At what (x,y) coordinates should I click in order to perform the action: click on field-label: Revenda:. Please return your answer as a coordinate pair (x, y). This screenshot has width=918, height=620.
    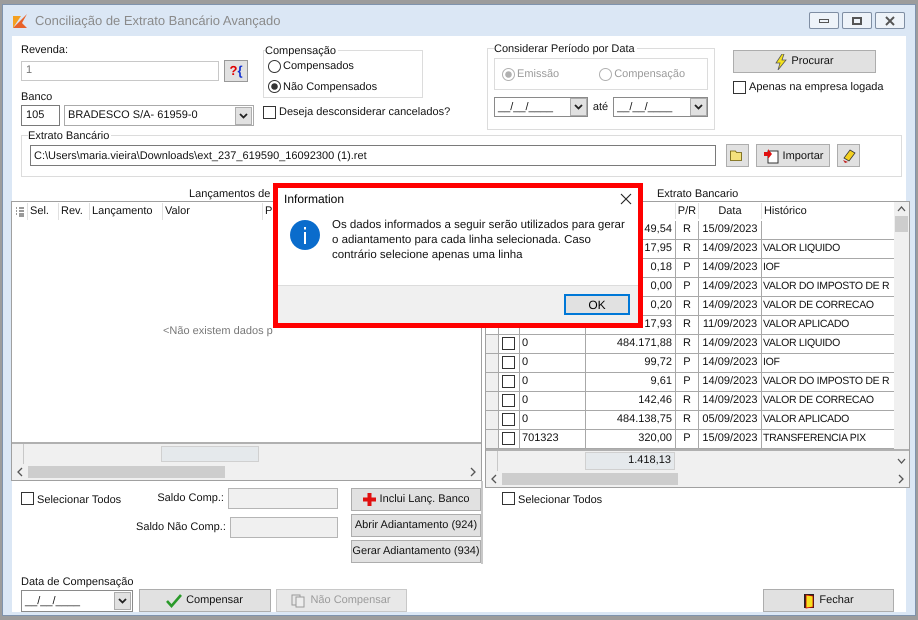
    Looking at the image, I should click on (45, 50).